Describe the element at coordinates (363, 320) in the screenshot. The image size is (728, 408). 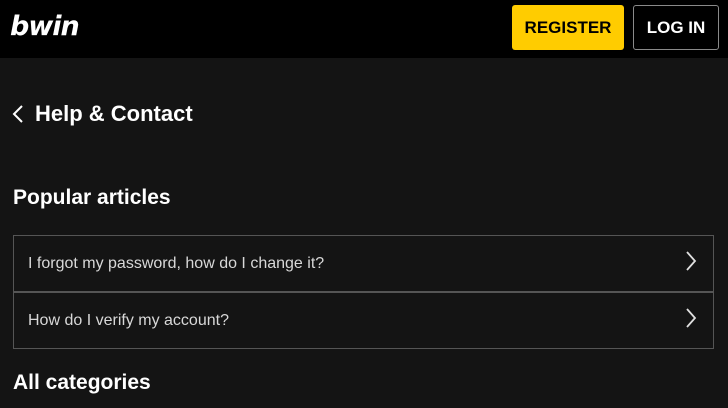
I see `article-verify-account: How do I verify my account?` at that location.